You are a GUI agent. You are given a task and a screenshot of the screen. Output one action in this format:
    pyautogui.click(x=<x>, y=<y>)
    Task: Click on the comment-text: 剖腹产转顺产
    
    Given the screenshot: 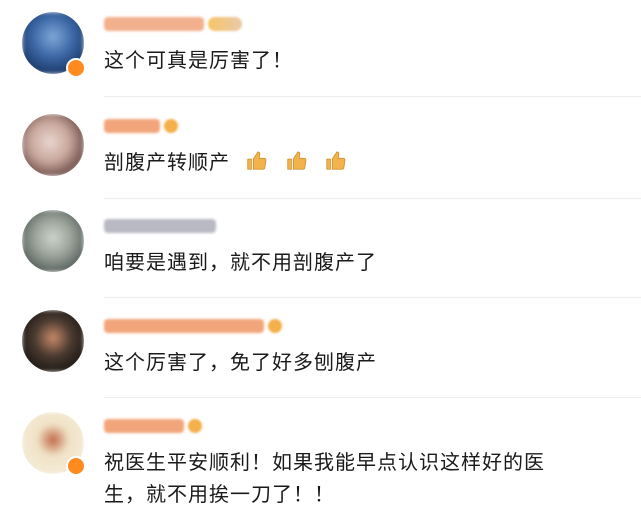 What is the action you would take?
    pyautogui.click(x=167, y=162)
    